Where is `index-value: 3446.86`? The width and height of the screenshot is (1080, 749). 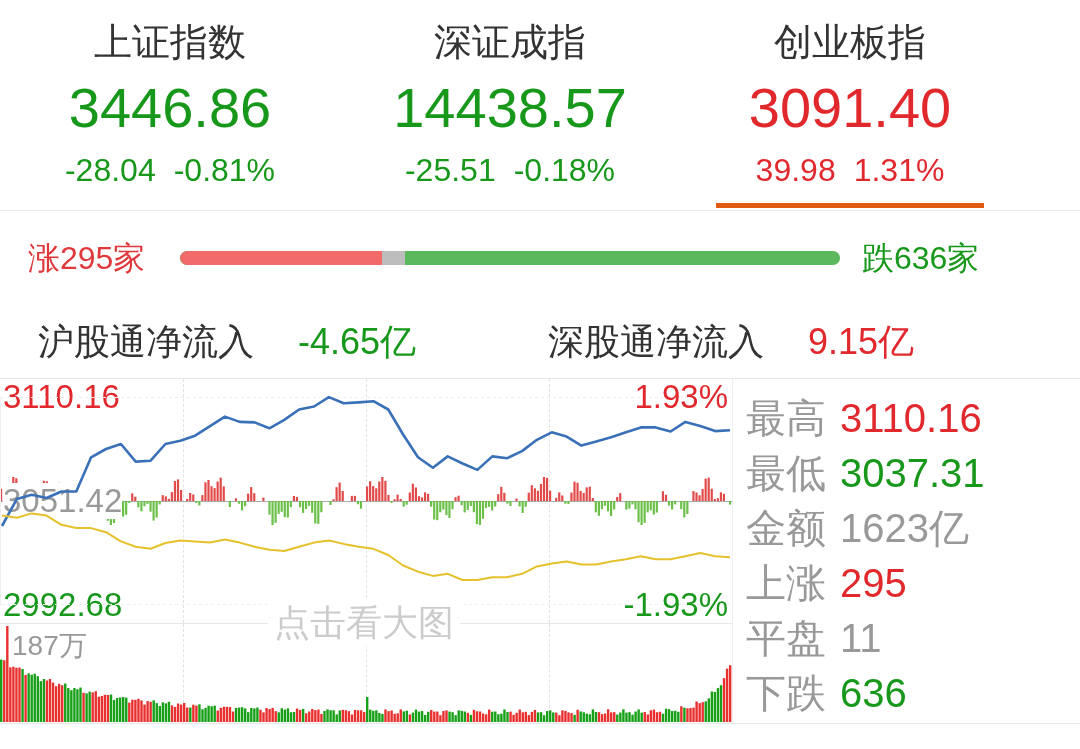 index-value: 3446.86 is located at coordinates (170, 108).